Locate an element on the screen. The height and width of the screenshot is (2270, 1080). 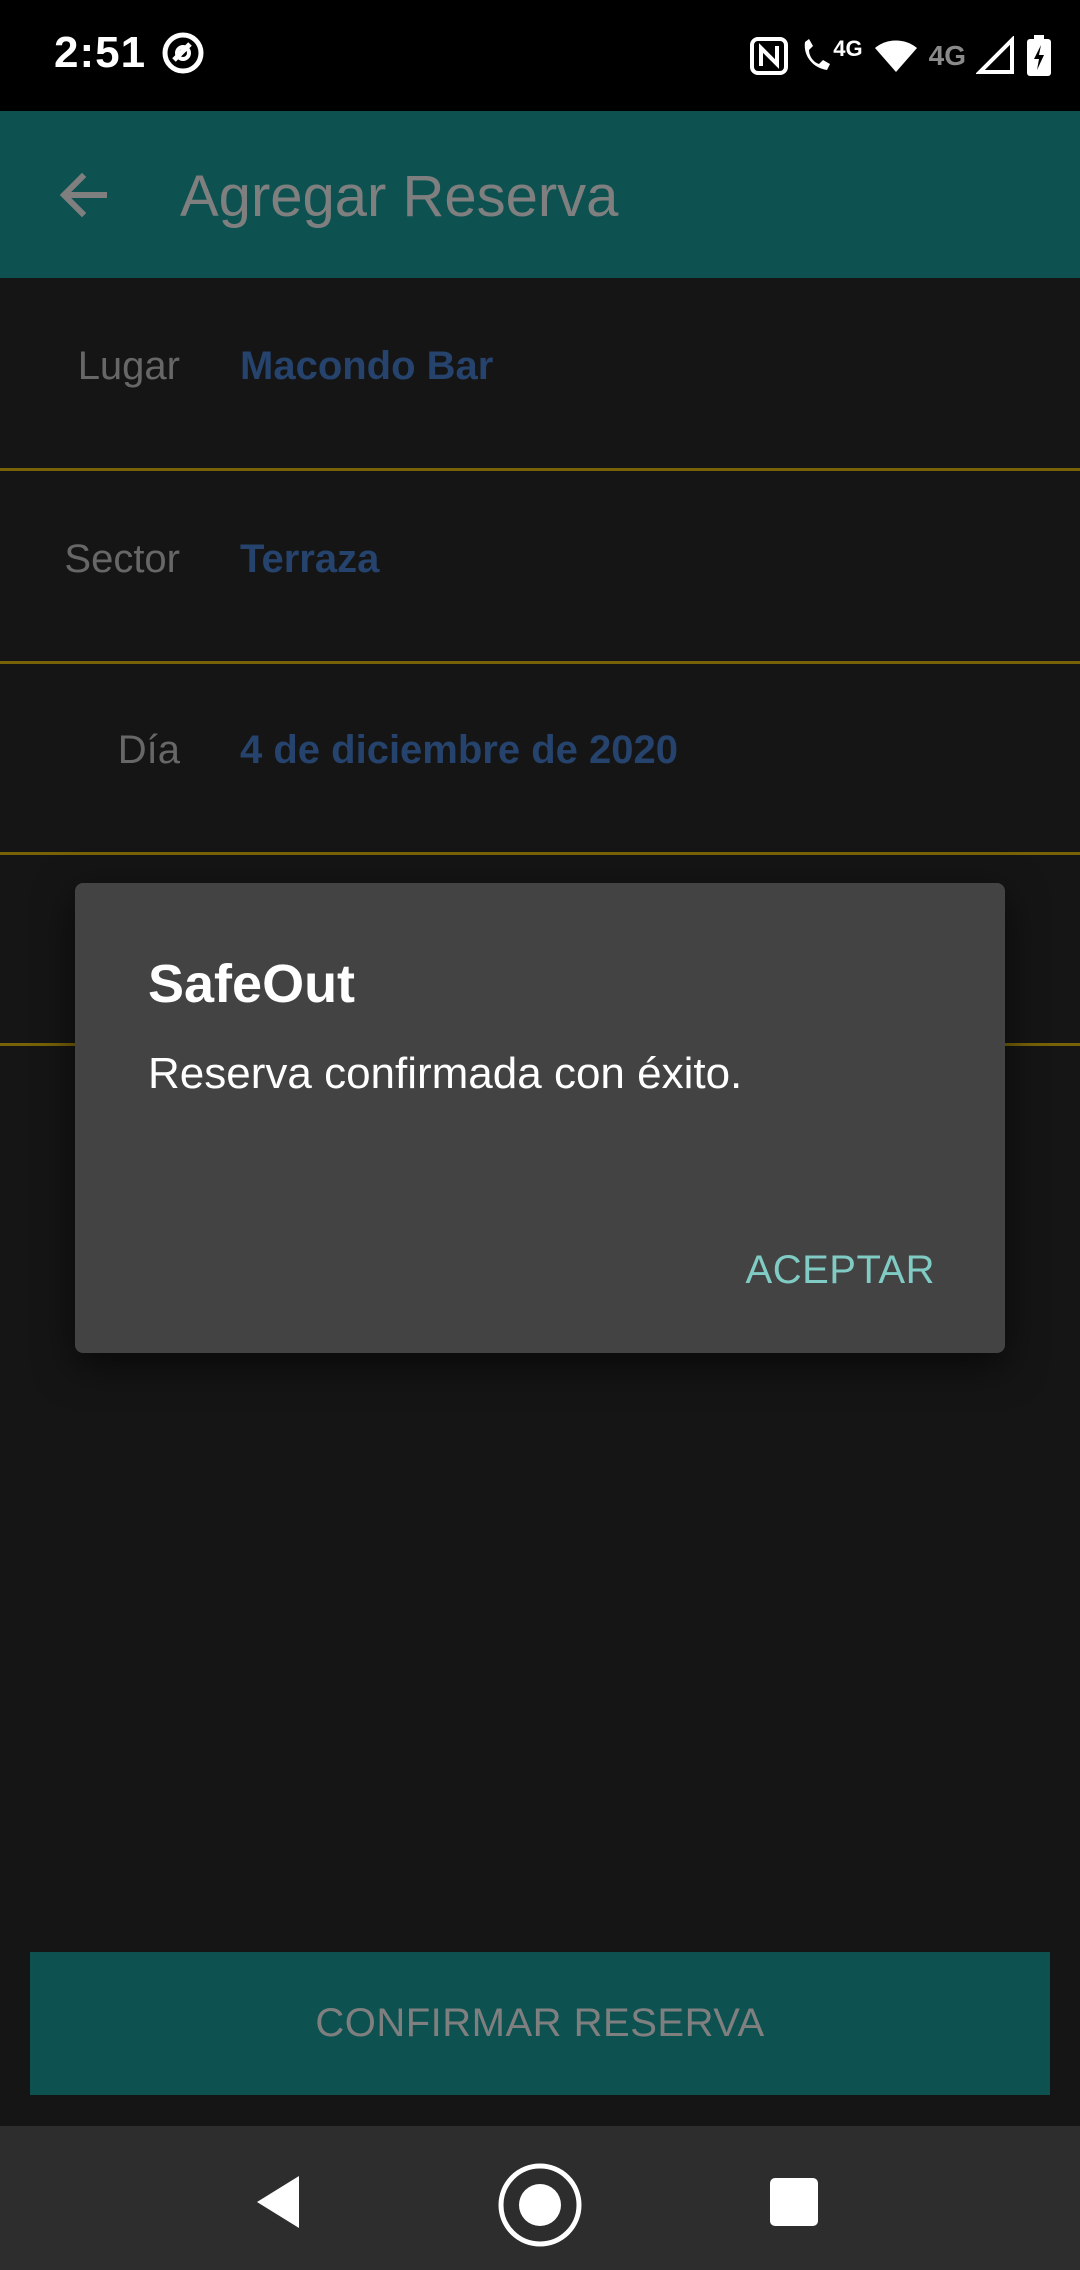
nfc-icon is located at coordinates (769, 56).